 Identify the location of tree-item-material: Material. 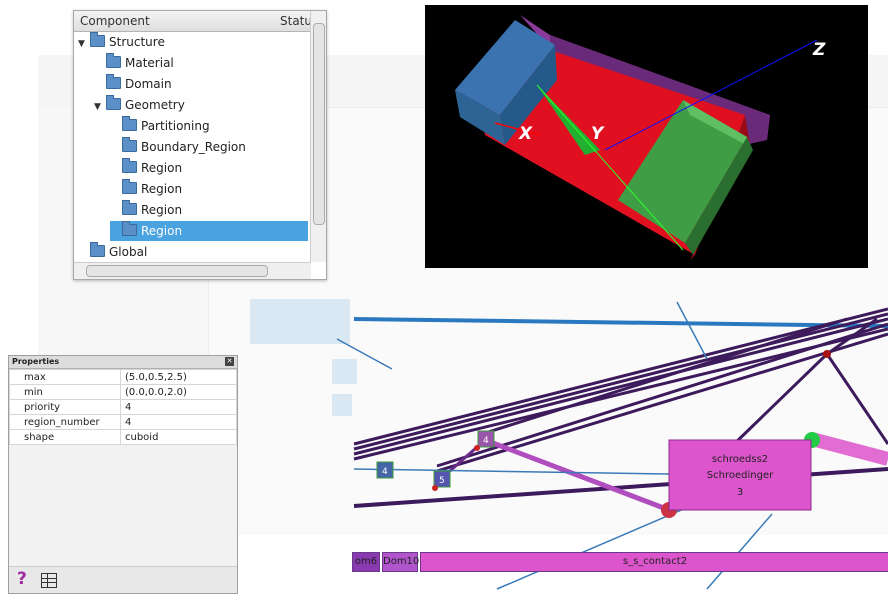
(201, 63).